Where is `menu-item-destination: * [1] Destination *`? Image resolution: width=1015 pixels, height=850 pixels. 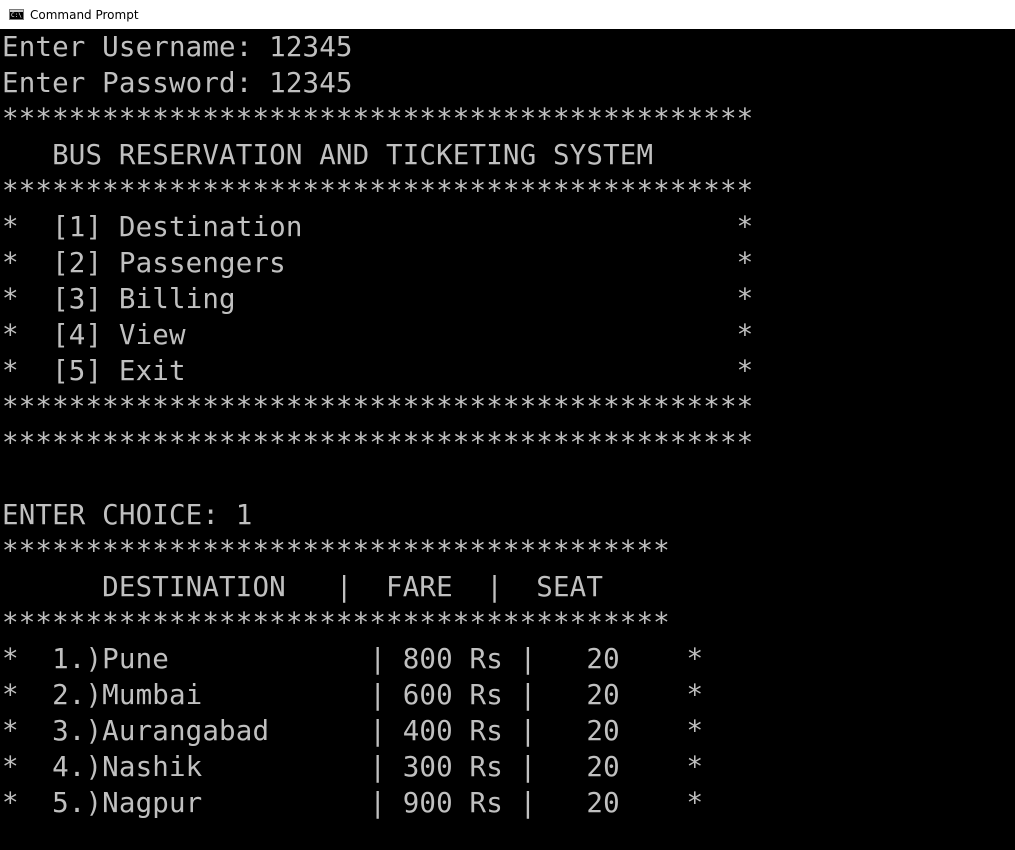 menu-item-destination: * [1] Destination * is located at coordinates (378, 227).